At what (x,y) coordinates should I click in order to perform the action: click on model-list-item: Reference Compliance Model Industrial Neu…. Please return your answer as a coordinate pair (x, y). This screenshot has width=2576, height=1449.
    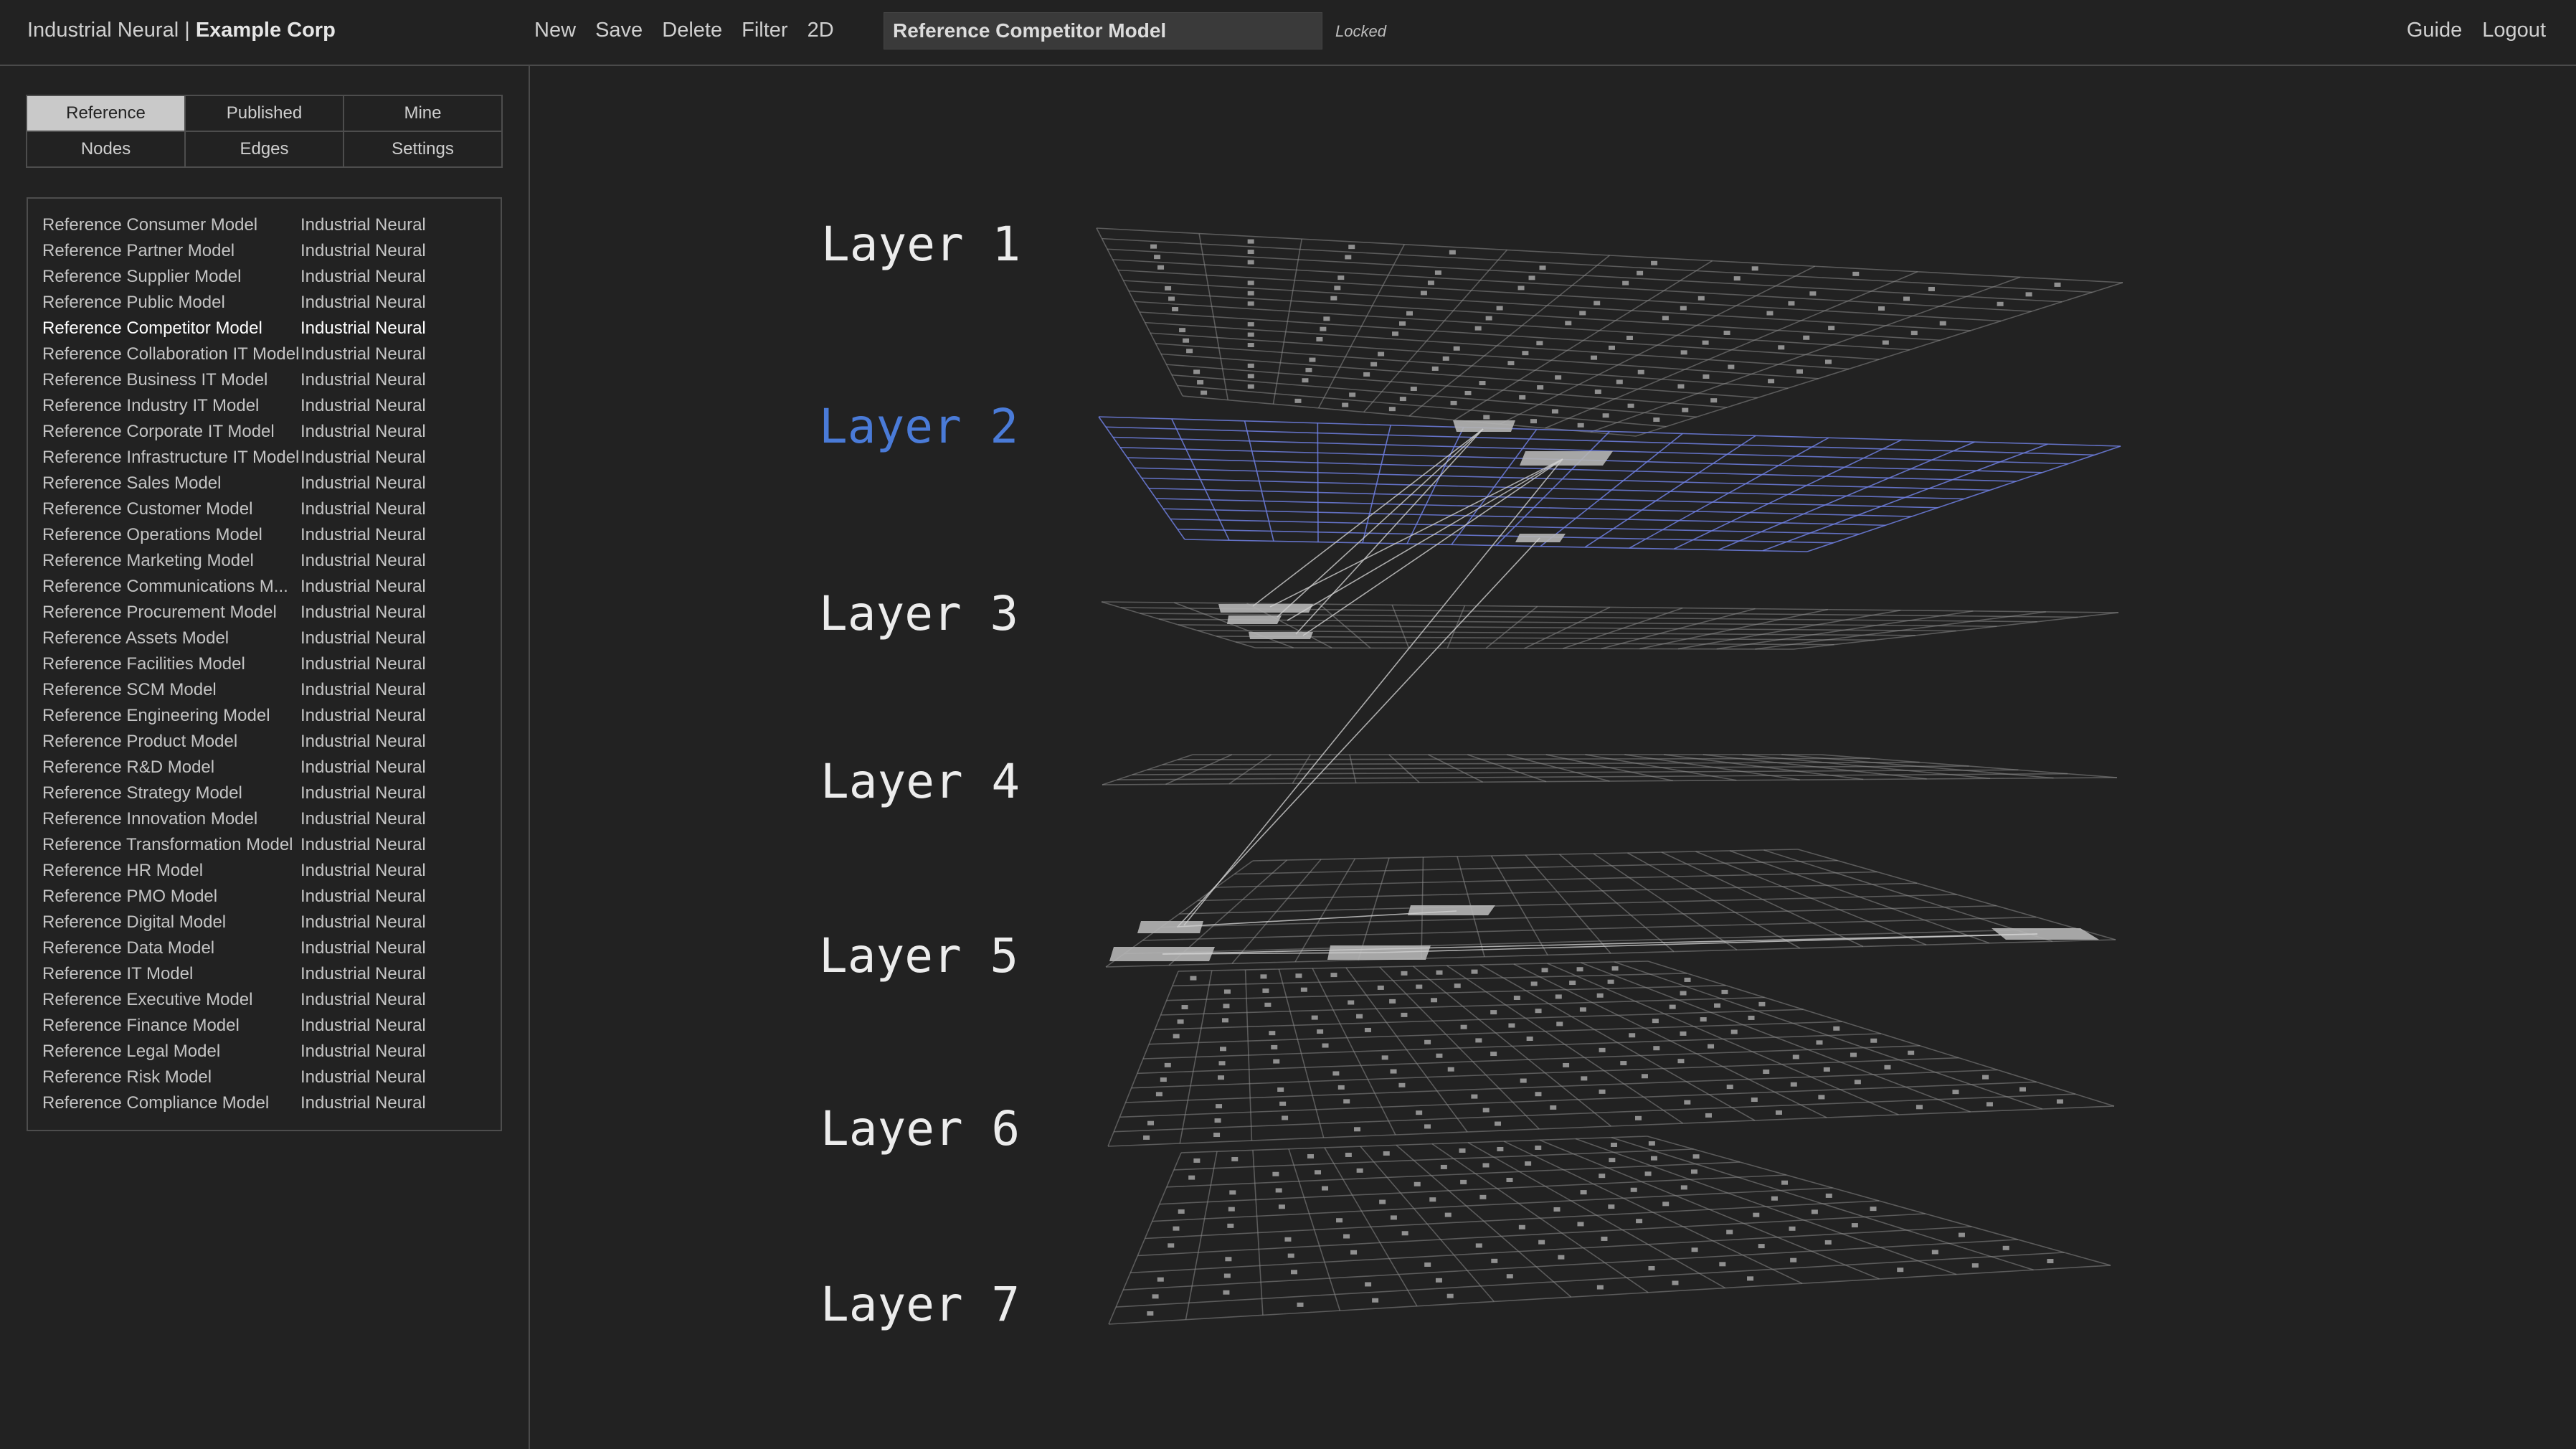
    Looking at the image, I should click on (264, 1103).